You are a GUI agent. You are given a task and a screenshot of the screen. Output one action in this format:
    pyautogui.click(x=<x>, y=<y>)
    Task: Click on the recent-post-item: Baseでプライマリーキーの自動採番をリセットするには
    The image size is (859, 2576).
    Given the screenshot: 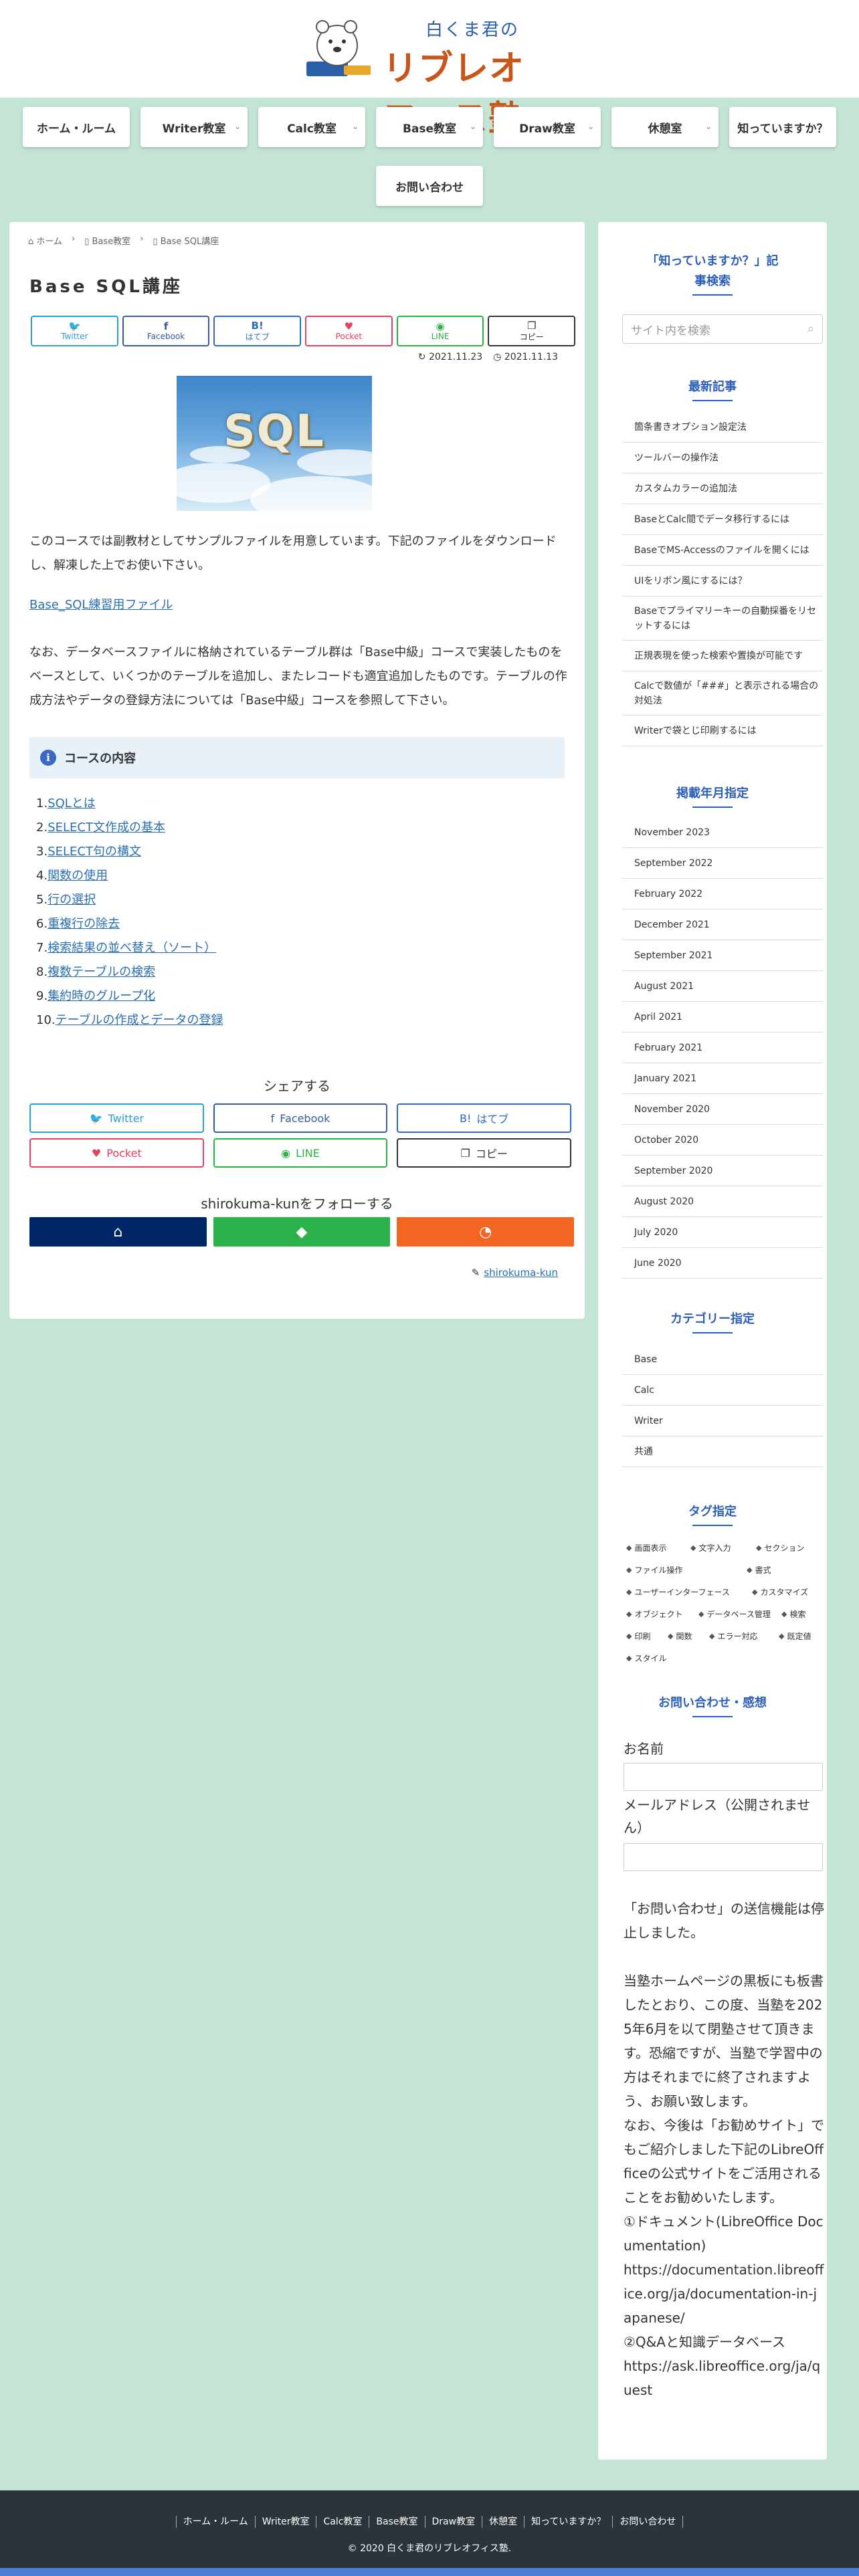 What is the action you would take?
    pyautogui.click(x=723, y=619)
    